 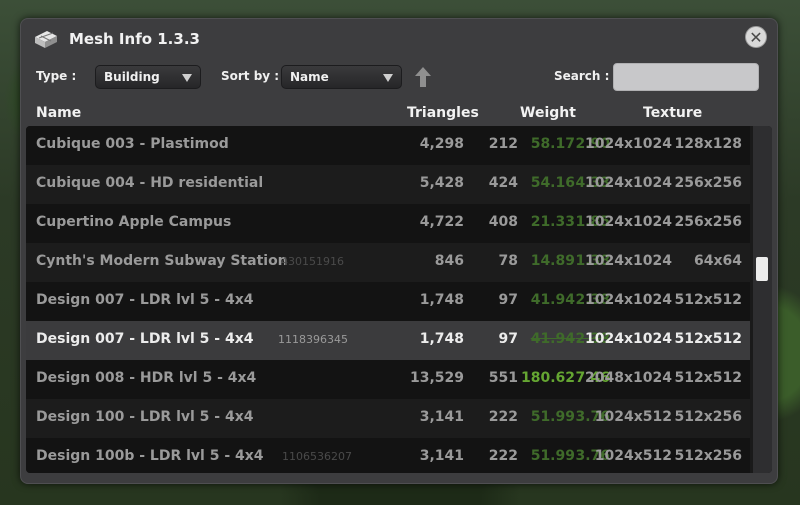 I want to click on close-button: ✕, so click(x=756, y=37).